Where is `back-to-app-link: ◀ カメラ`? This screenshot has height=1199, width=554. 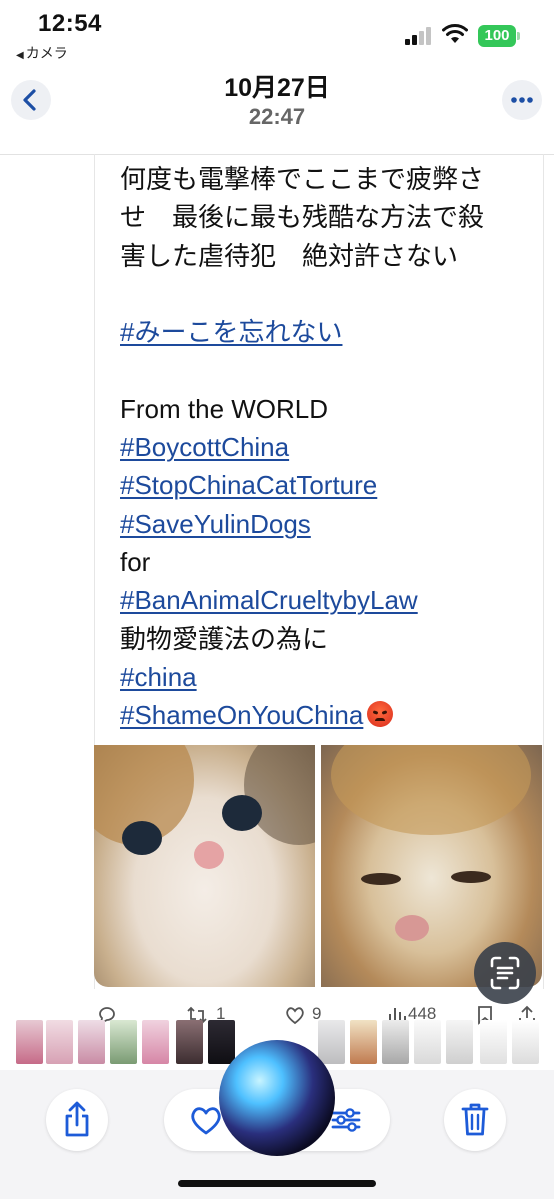
back-to-app-link: ◀ カメラ is located at coordinates (42, 53).